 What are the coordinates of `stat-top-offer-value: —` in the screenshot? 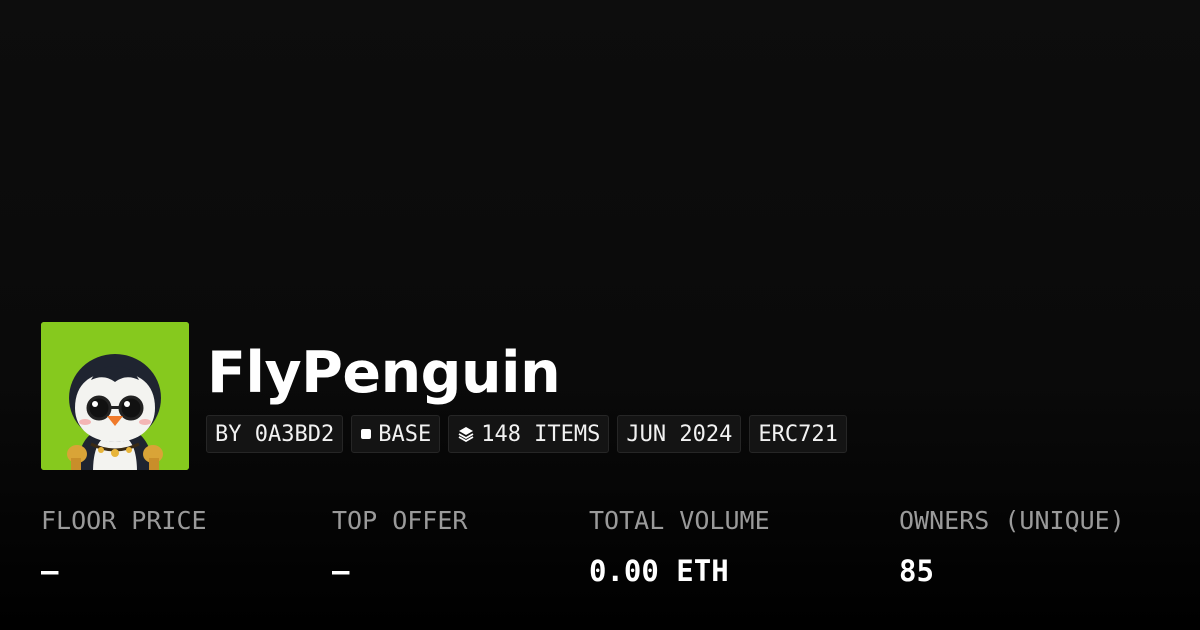 It's located at (341, 571).